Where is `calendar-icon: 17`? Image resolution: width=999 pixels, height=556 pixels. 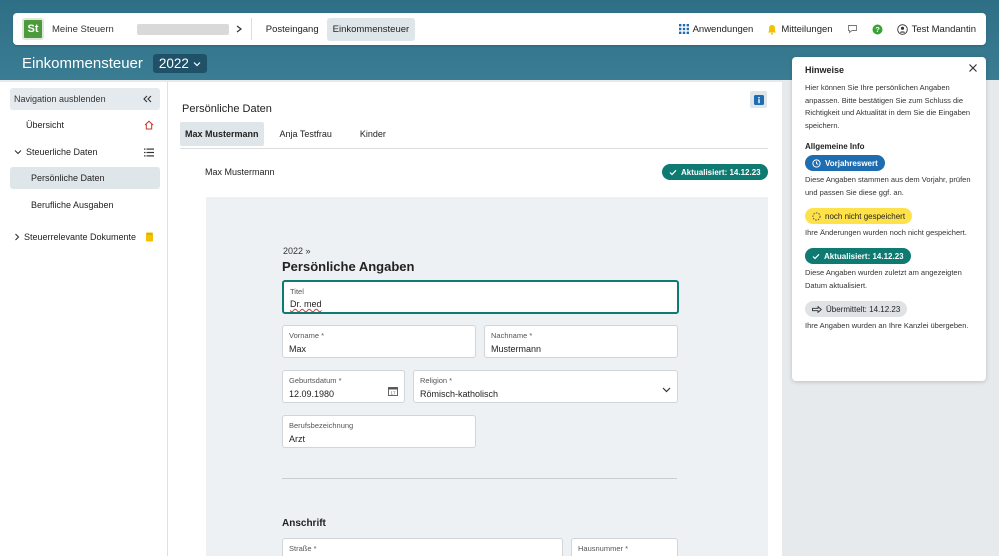
calendar-icon: 17 is located at coordinates (393, 391).